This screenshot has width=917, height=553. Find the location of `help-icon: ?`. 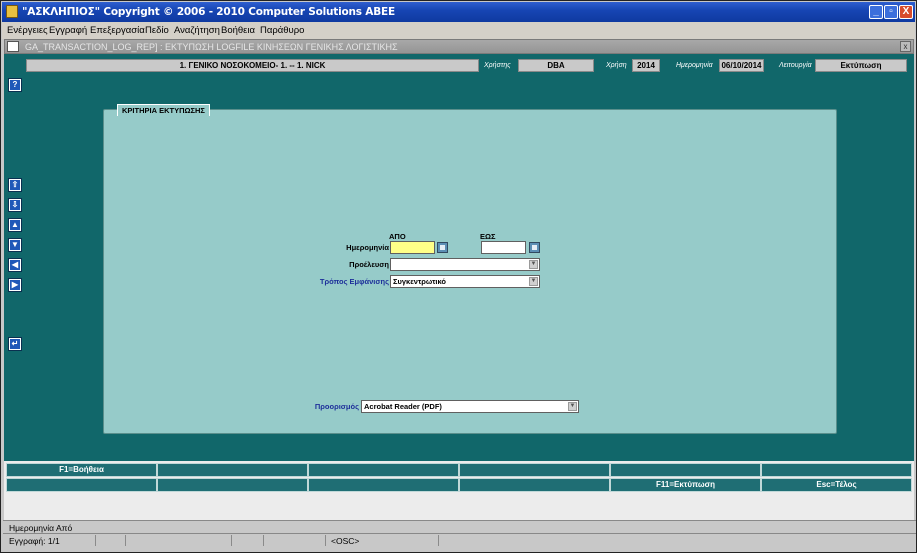

help-icon: ? is located at coordinates (15, 85).